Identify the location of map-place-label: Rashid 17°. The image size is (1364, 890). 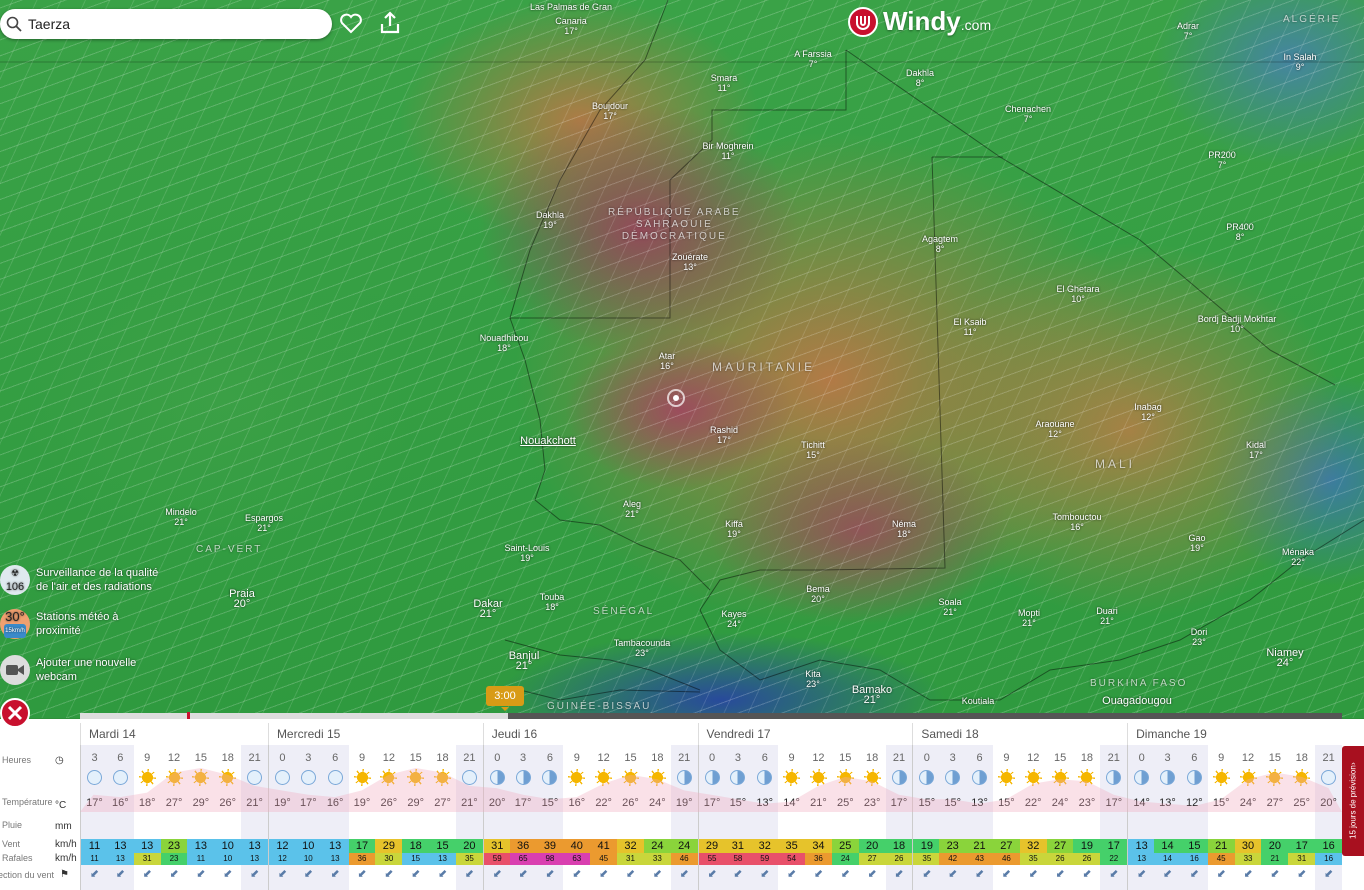
(724, 435).